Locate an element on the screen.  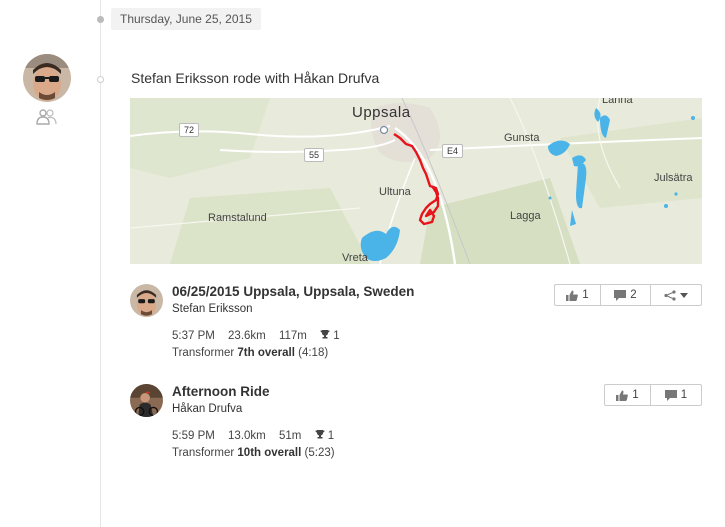
activity-title: Afternoon Ride is located at coordinates (221, 391).